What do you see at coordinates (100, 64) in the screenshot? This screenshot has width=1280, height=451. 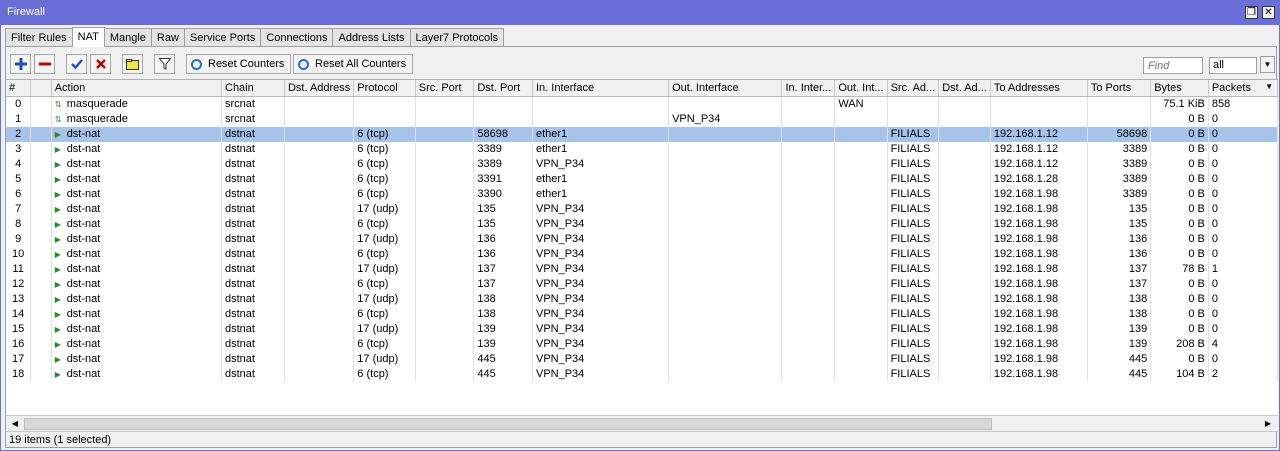 I see `disable-button` at bounding box center [100, 64].